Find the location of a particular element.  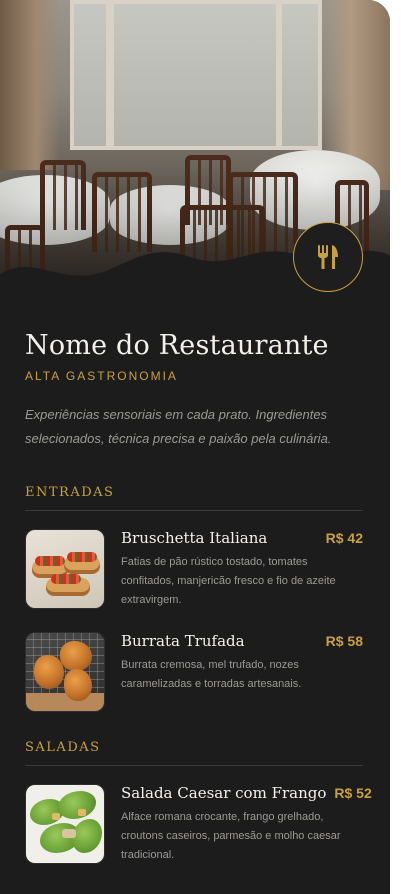

dish-price: R$ 58 is located at coordinates (344, 641).